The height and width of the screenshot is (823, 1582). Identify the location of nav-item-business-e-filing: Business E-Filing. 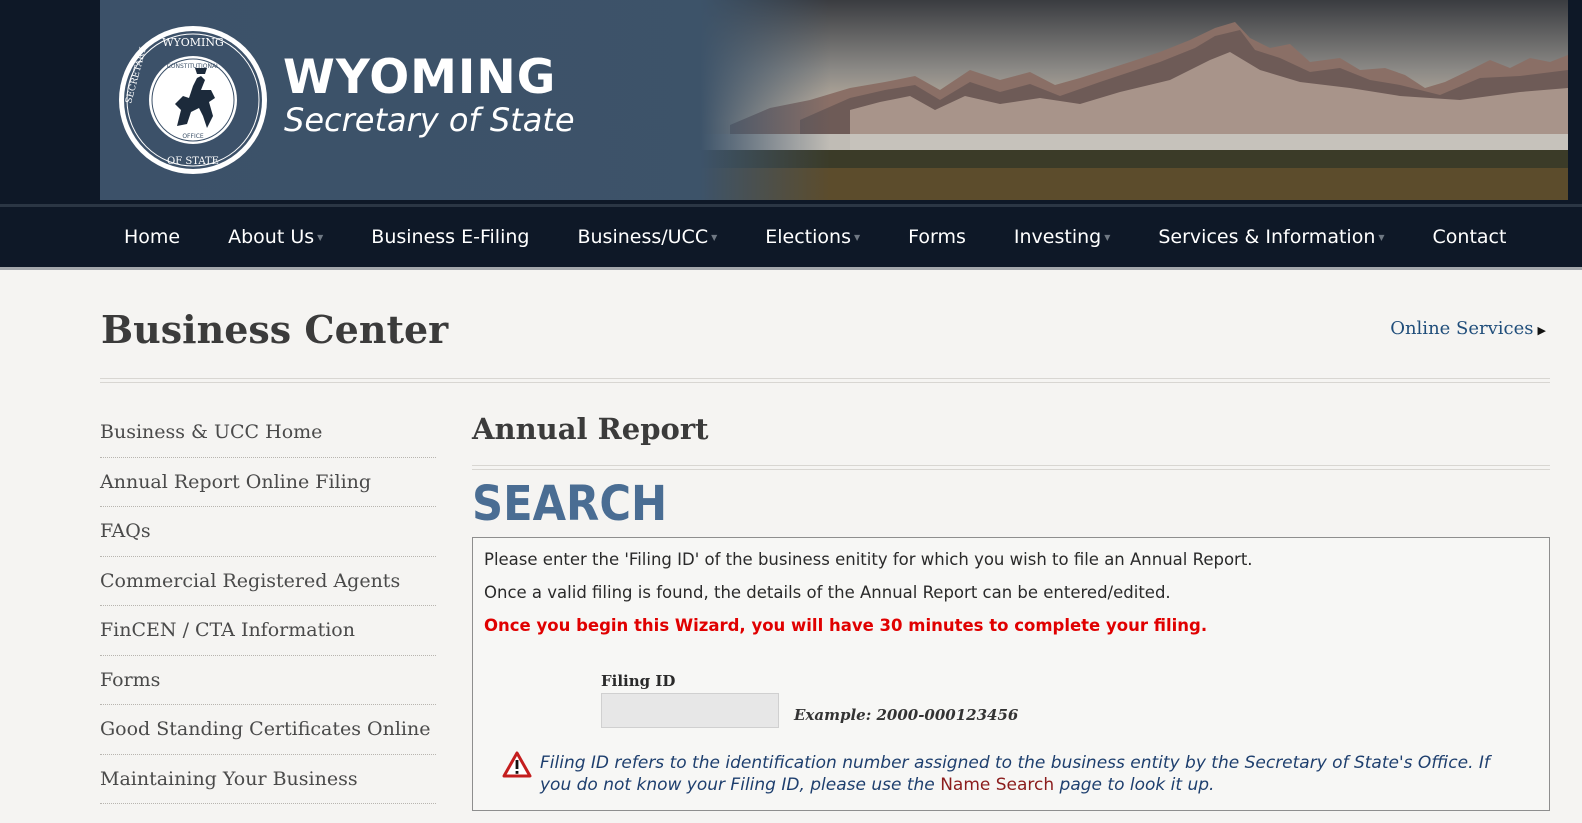
(450, 237).